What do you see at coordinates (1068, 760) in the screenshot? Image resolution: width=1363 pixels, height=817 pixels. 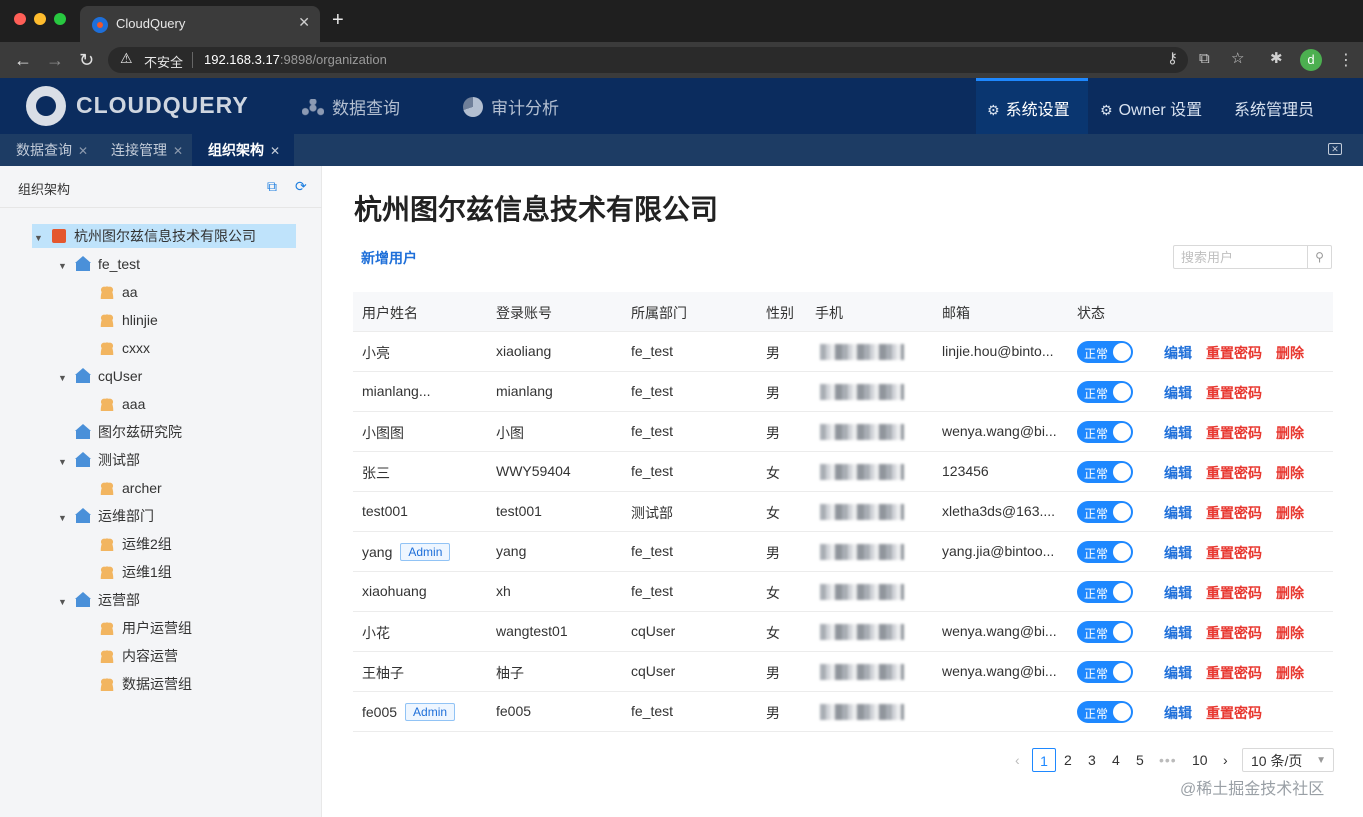 I see `page-2: 2` at bounding box center [1068, 760].